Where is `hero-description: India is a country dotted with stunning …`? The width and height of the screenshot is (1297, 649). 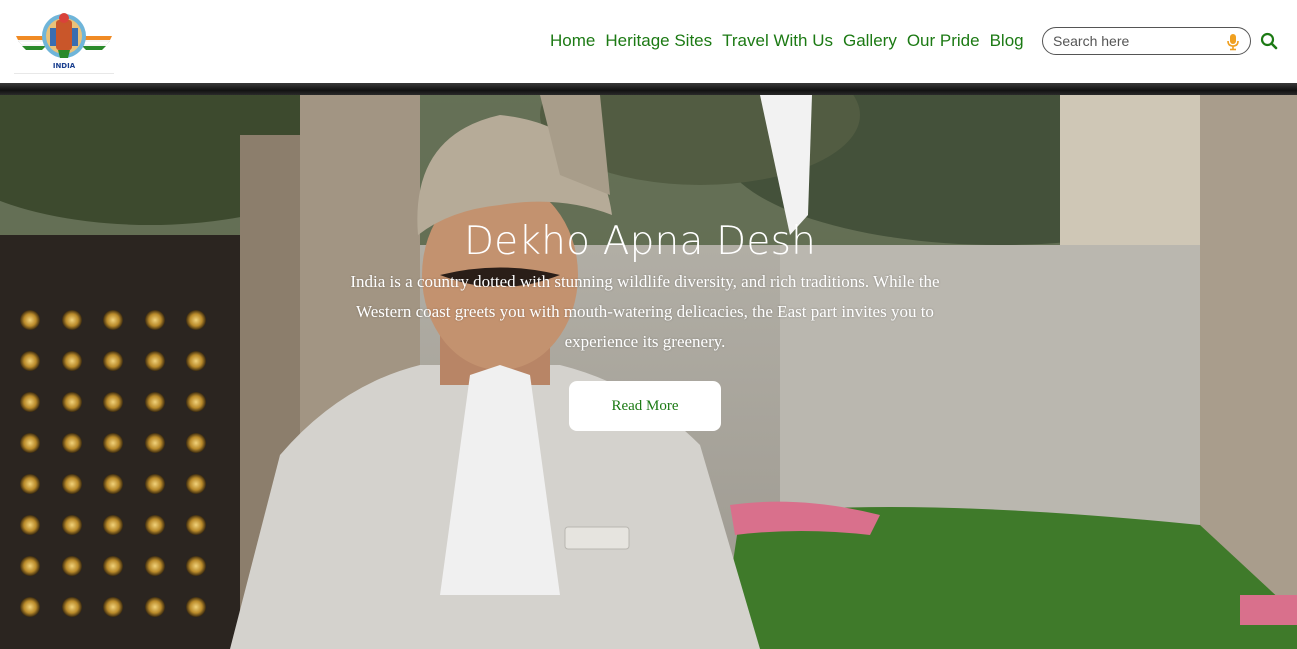 hero-description: India is a country dotted with stunning … is located at coordinates (645, 311).